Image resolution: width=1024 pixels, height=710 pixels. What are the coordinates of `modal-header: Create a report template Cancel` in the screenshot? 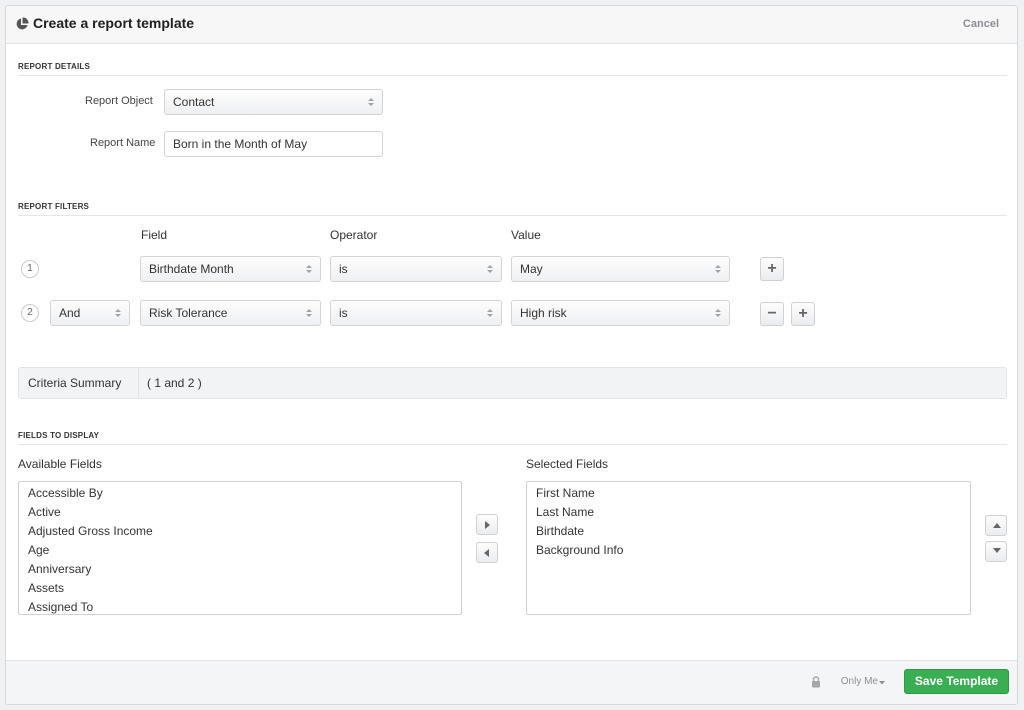 It's located at (511, 25).